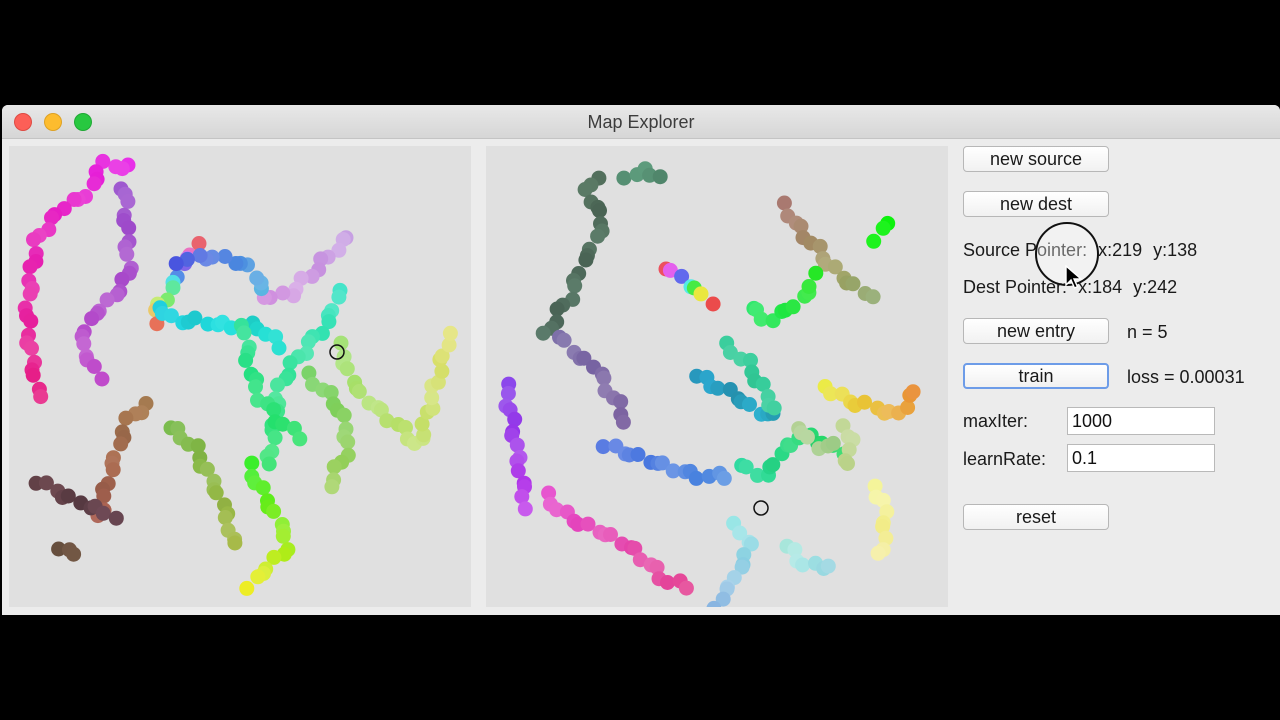 The width and height of the screenshot is (1280, 720). I want to click on max-iter-label: maxIter:, so click(996, 421).